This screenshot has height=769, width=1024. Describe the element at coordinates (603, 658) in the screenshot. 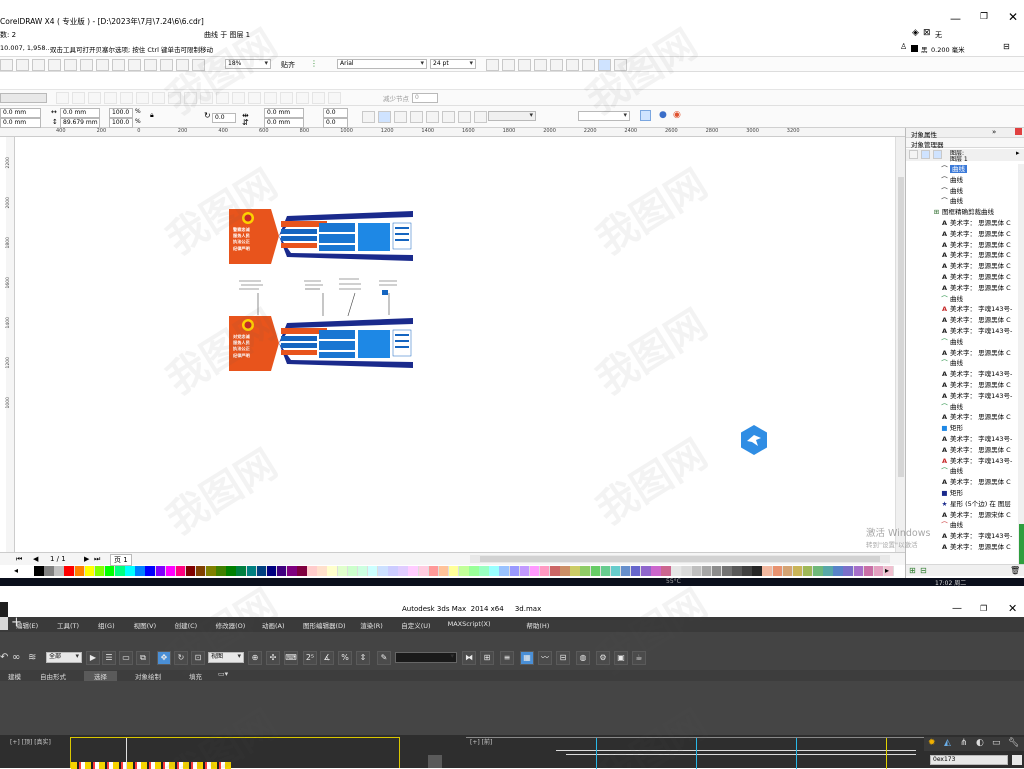

I see `render-setup-icon: ⚙` at that location.